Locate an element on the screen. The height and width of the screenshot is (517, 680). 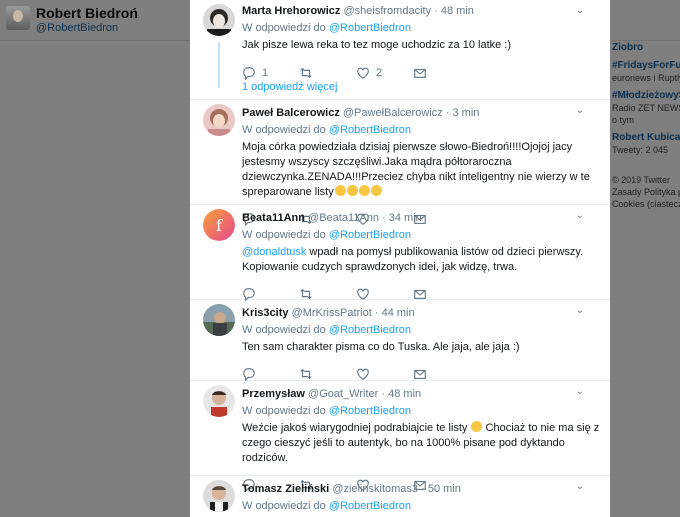
author-name: Przemysław is located at coordinates (273, 394).